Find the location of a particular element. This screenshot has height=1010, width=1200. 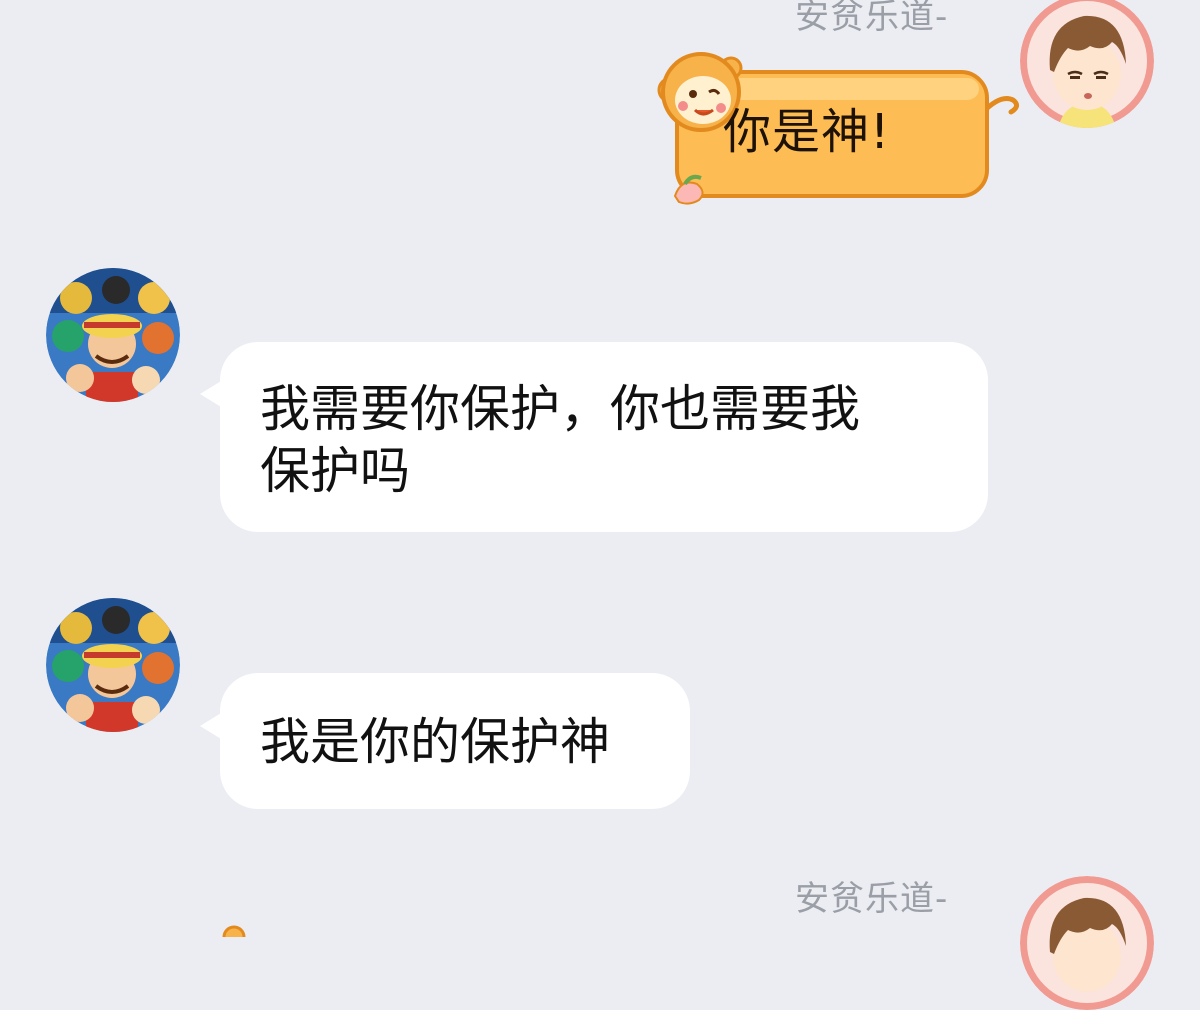

message-text-line: 我需要你保护，你也需要我 is located at coordinates (560, 409).